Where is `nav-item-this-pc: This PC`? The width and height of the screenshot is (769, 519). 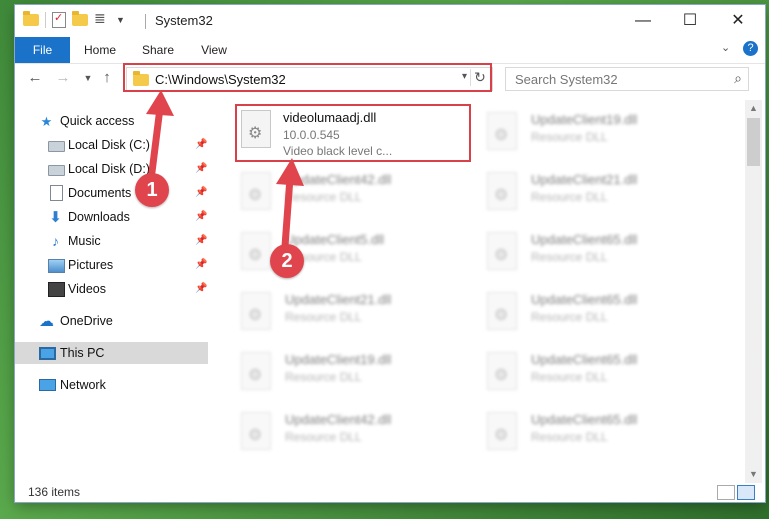 nav-item-this-pc: This PC is located at coordinates (111, 353).